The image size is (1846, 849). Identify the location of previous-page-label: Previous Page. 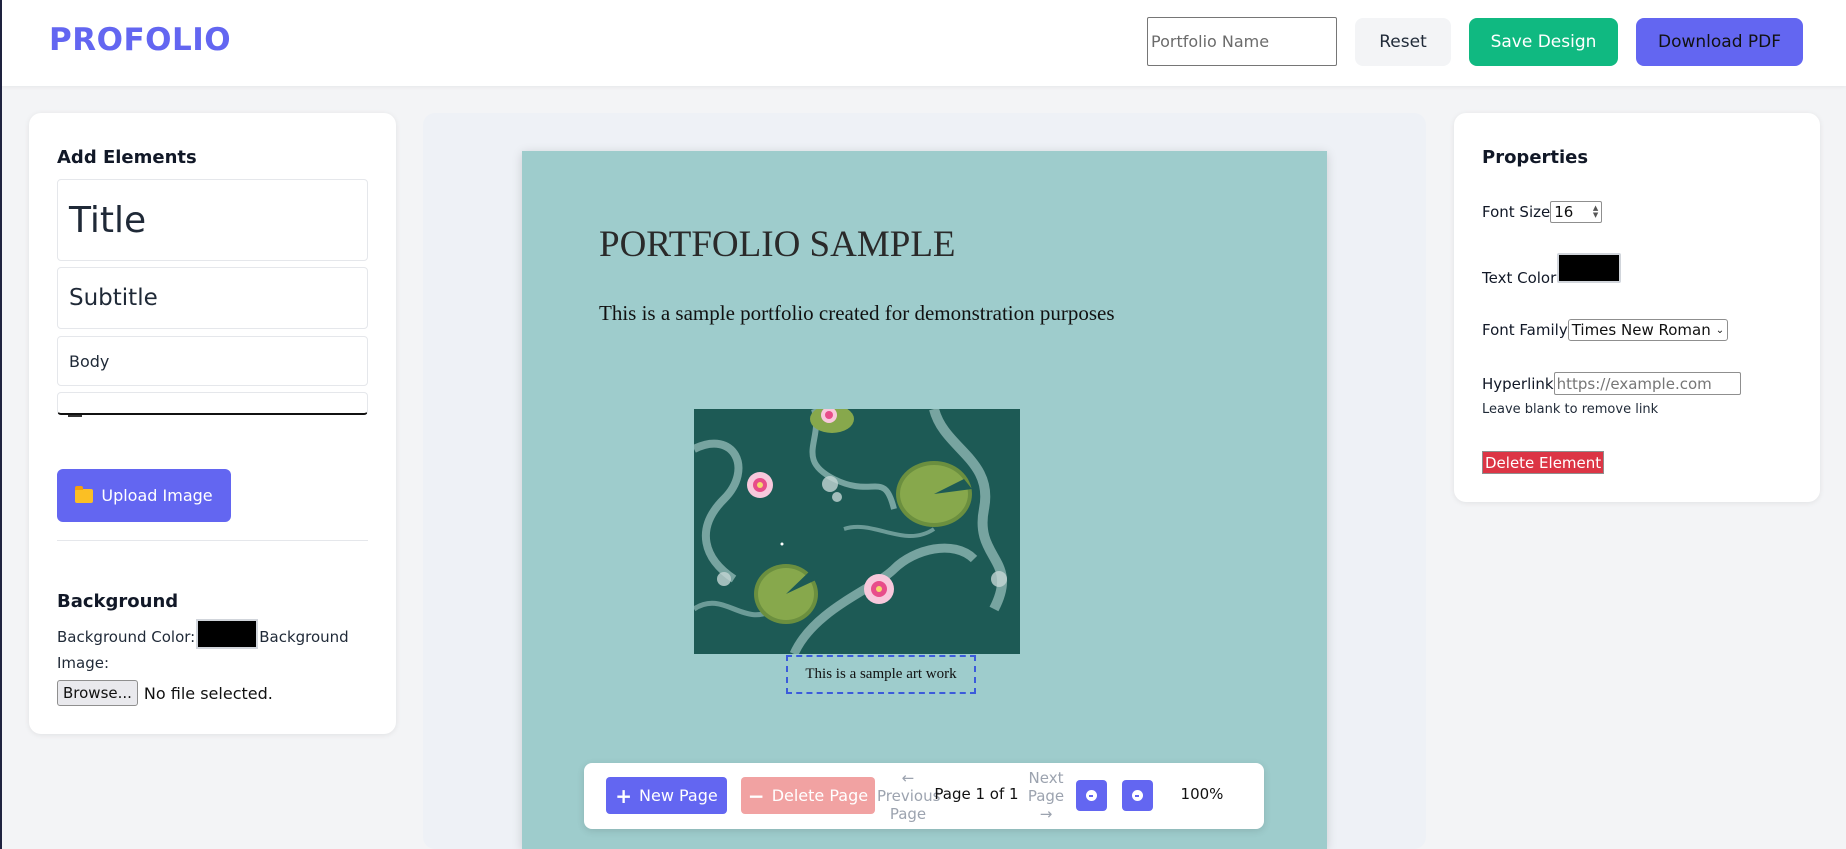
(909, 805).